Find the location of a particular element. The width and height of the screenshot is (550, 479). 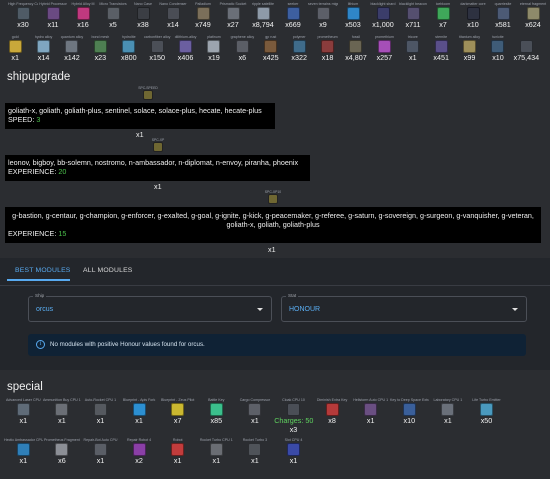

item-cell: ripple satellite x8,794 is located at coordinates (263, 15).